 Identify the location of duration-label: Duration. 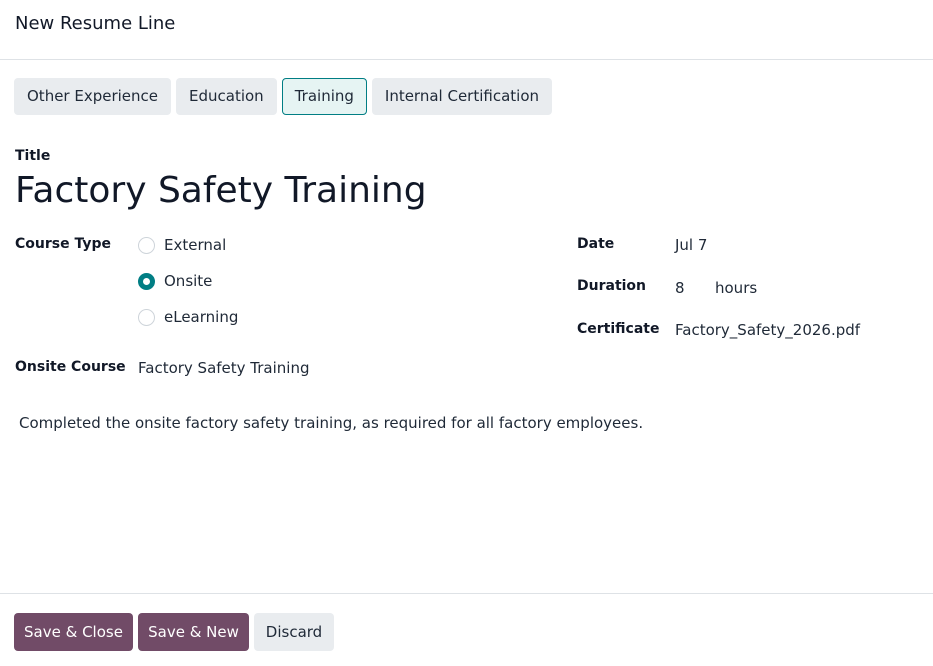
(612, 286).